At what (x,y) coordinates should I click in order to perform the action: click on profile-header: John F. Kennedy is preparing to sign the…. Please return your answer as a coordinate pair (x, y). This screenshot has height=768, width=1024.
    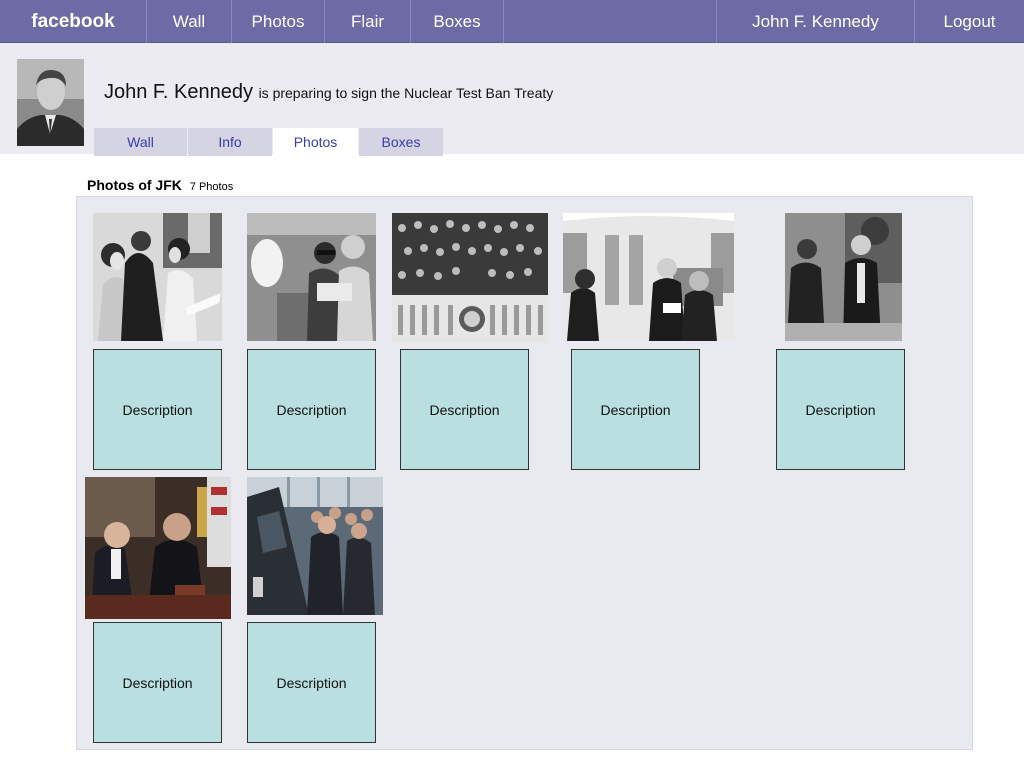
    Looking at the image, I should click on (512, 99).